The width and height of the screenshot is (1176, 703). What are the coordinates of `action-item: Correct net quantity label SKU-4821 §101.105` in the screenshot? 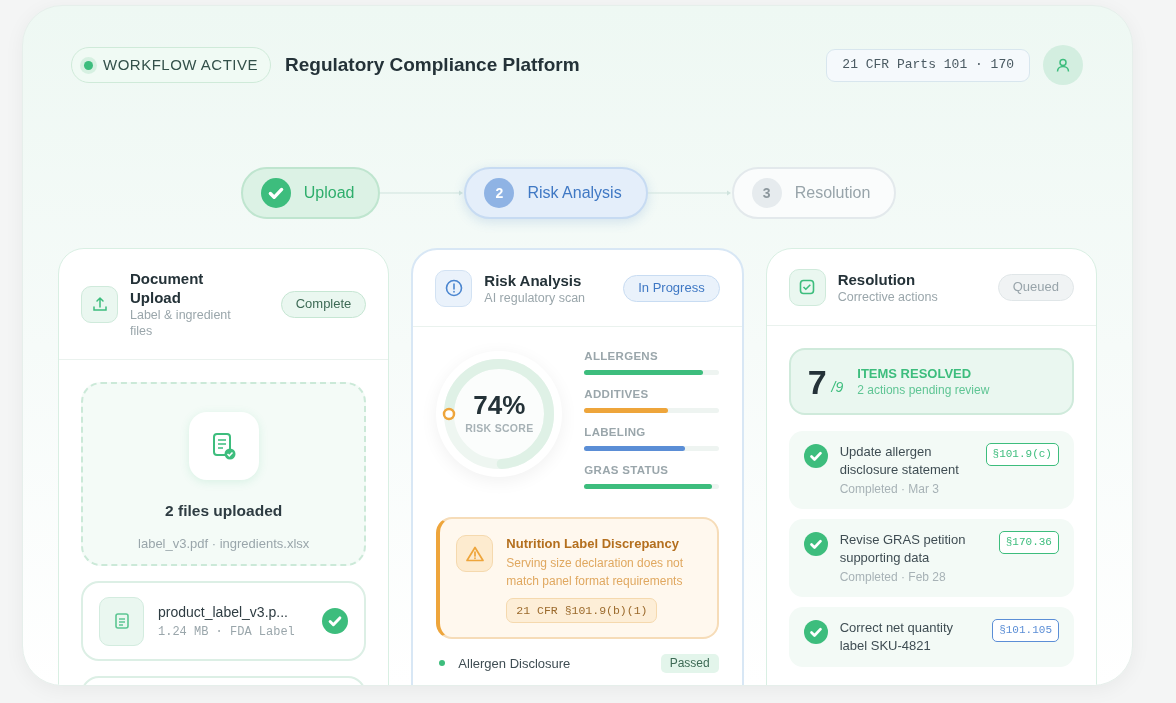 It's located at (931, 637).